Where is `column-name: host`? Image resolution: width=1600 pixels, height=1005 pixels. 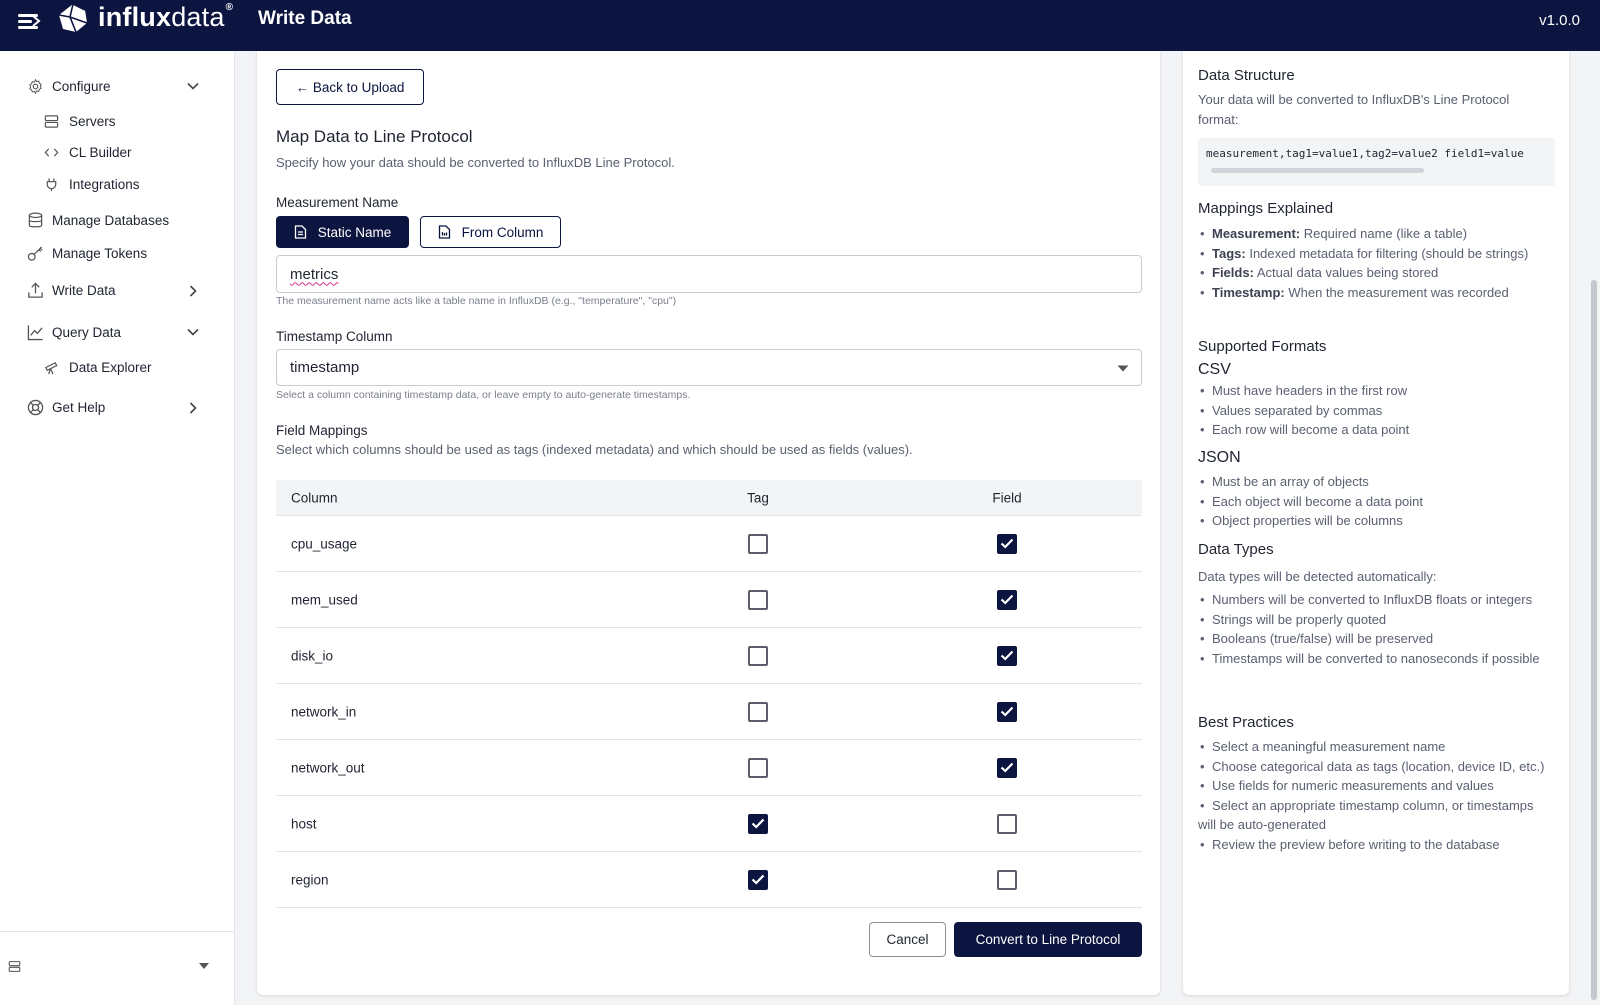 column-name: host is located at coordinates (304, 823).